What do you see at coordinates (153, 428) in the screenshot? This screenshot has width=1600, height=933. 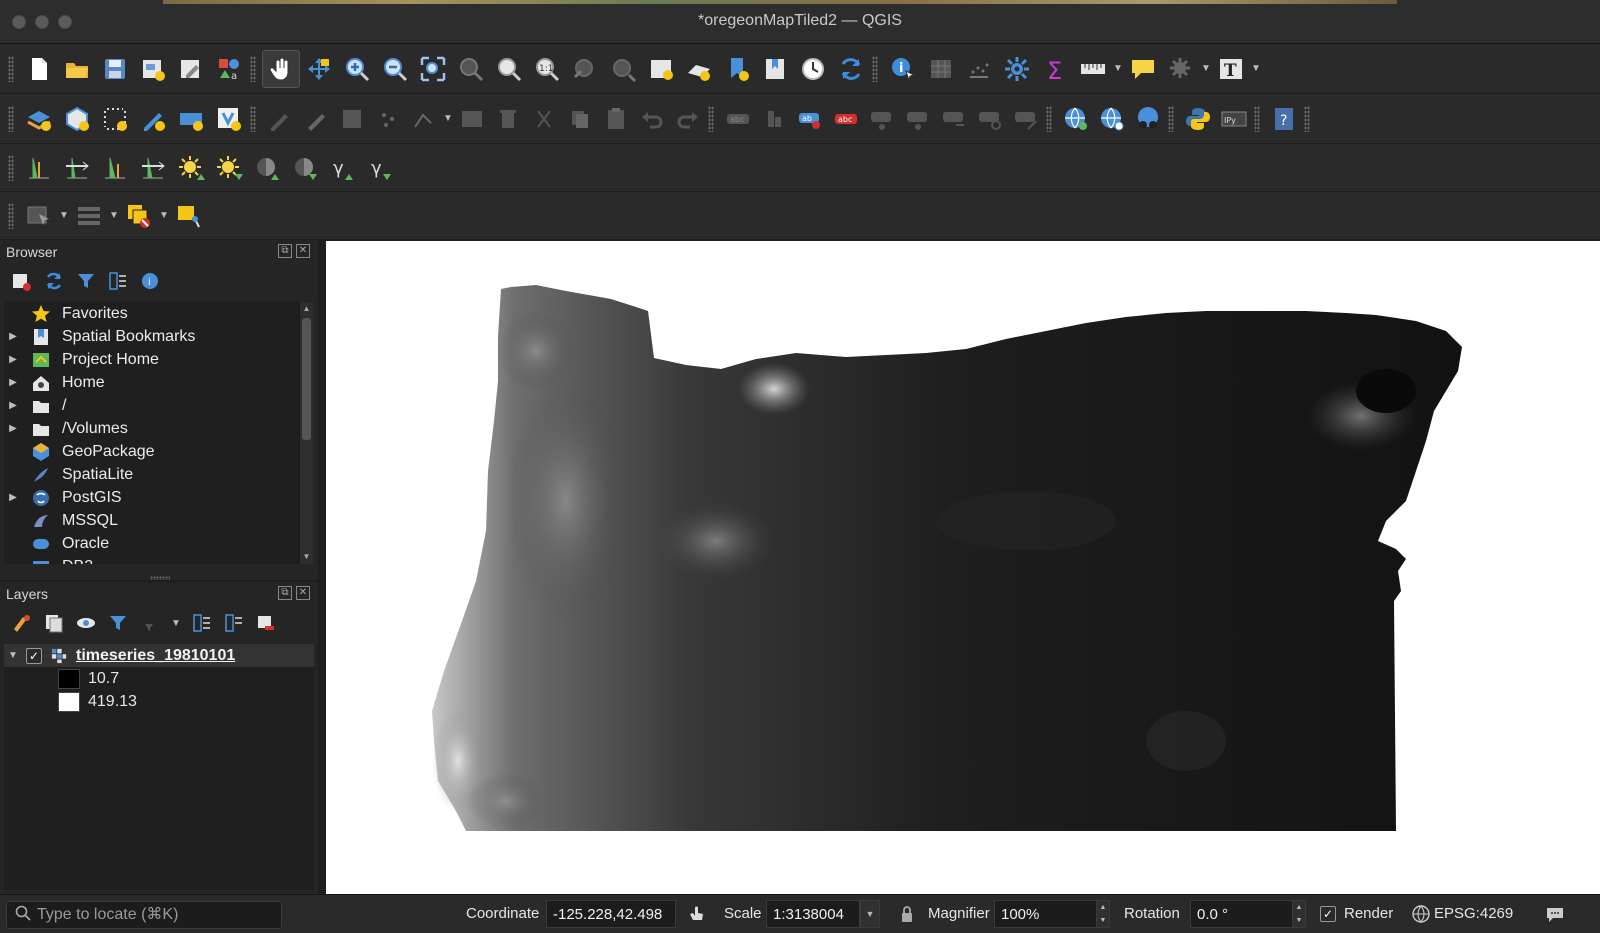 I see `browser-item-volumes: ▶ /Volumes` at bounding box center [153, 428].